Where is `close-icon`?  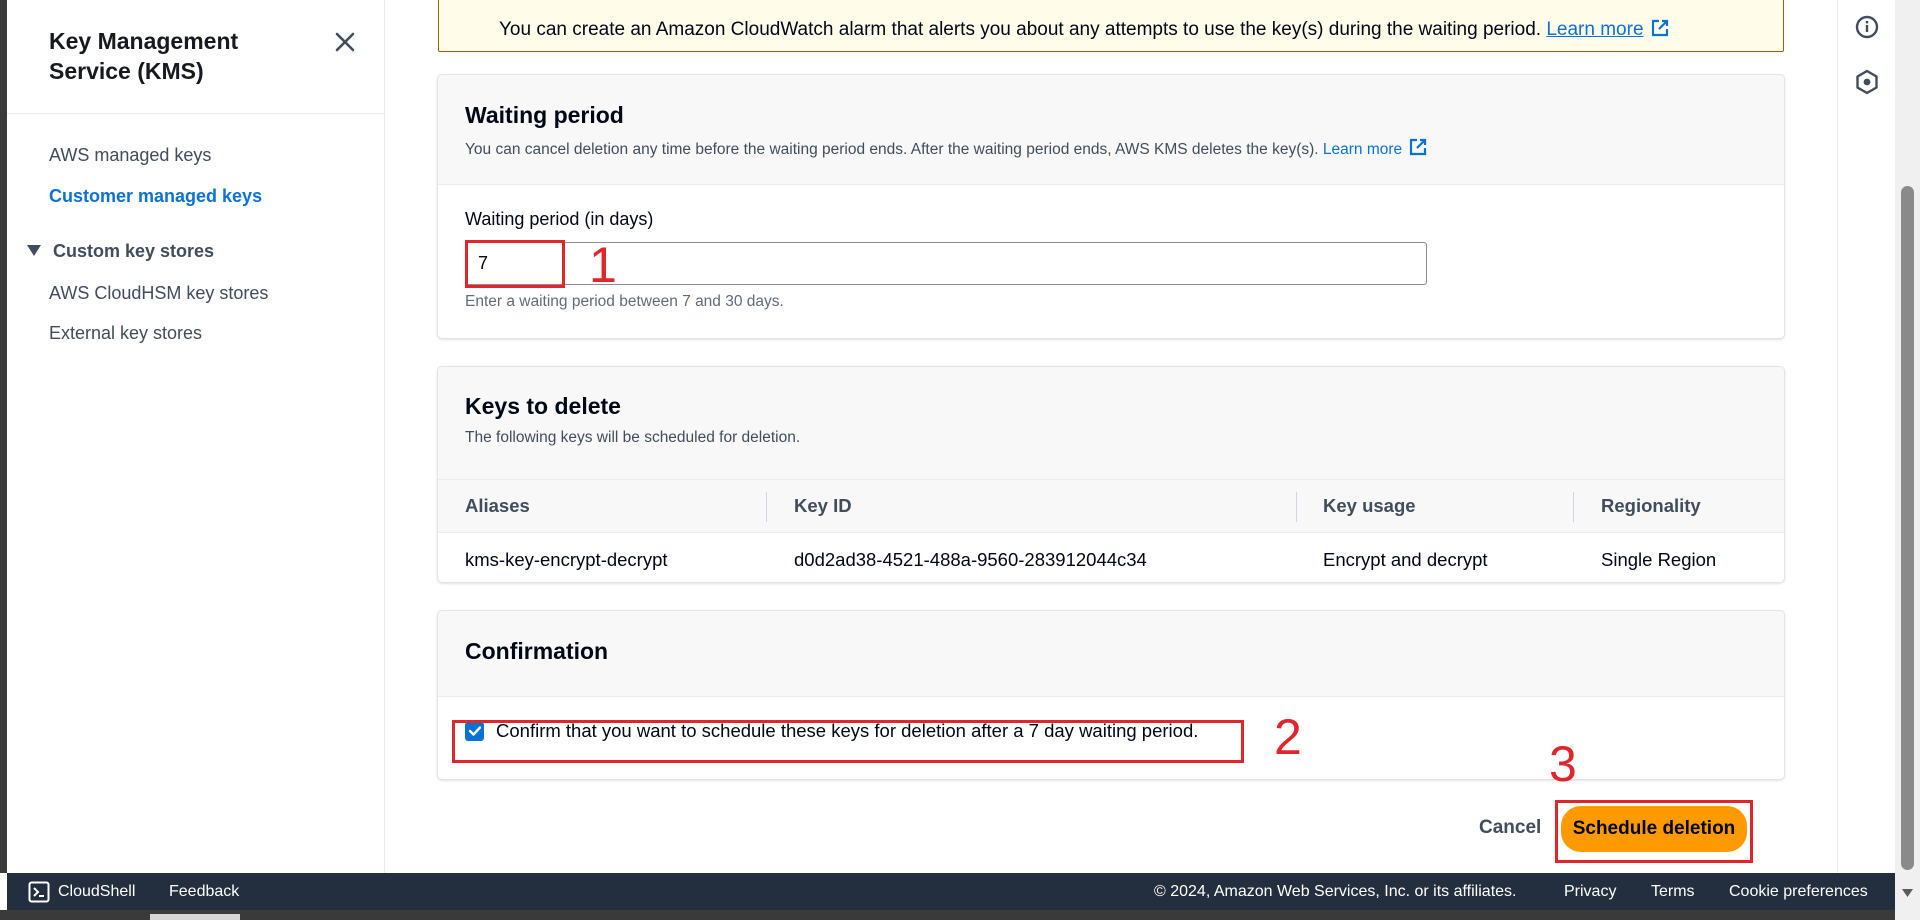 close-icon is located at coordinates (345, 42).